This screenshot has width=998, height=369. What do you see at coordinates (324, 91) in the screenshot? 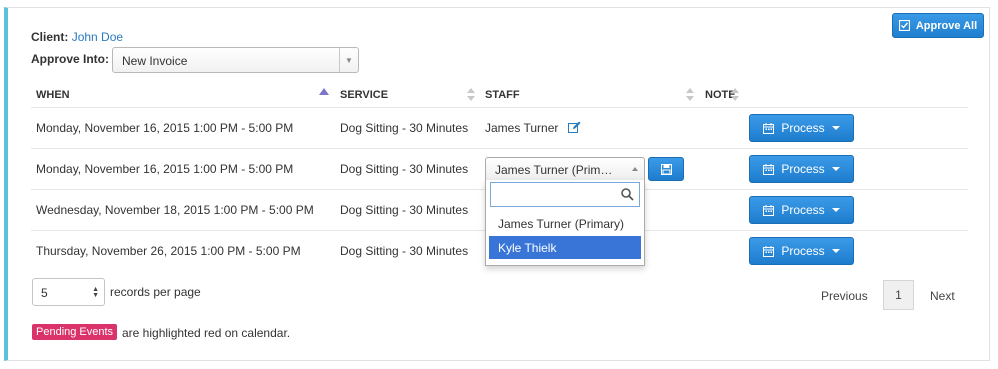
I see `sort-ascending-icon` at bounding box center [324, 91].